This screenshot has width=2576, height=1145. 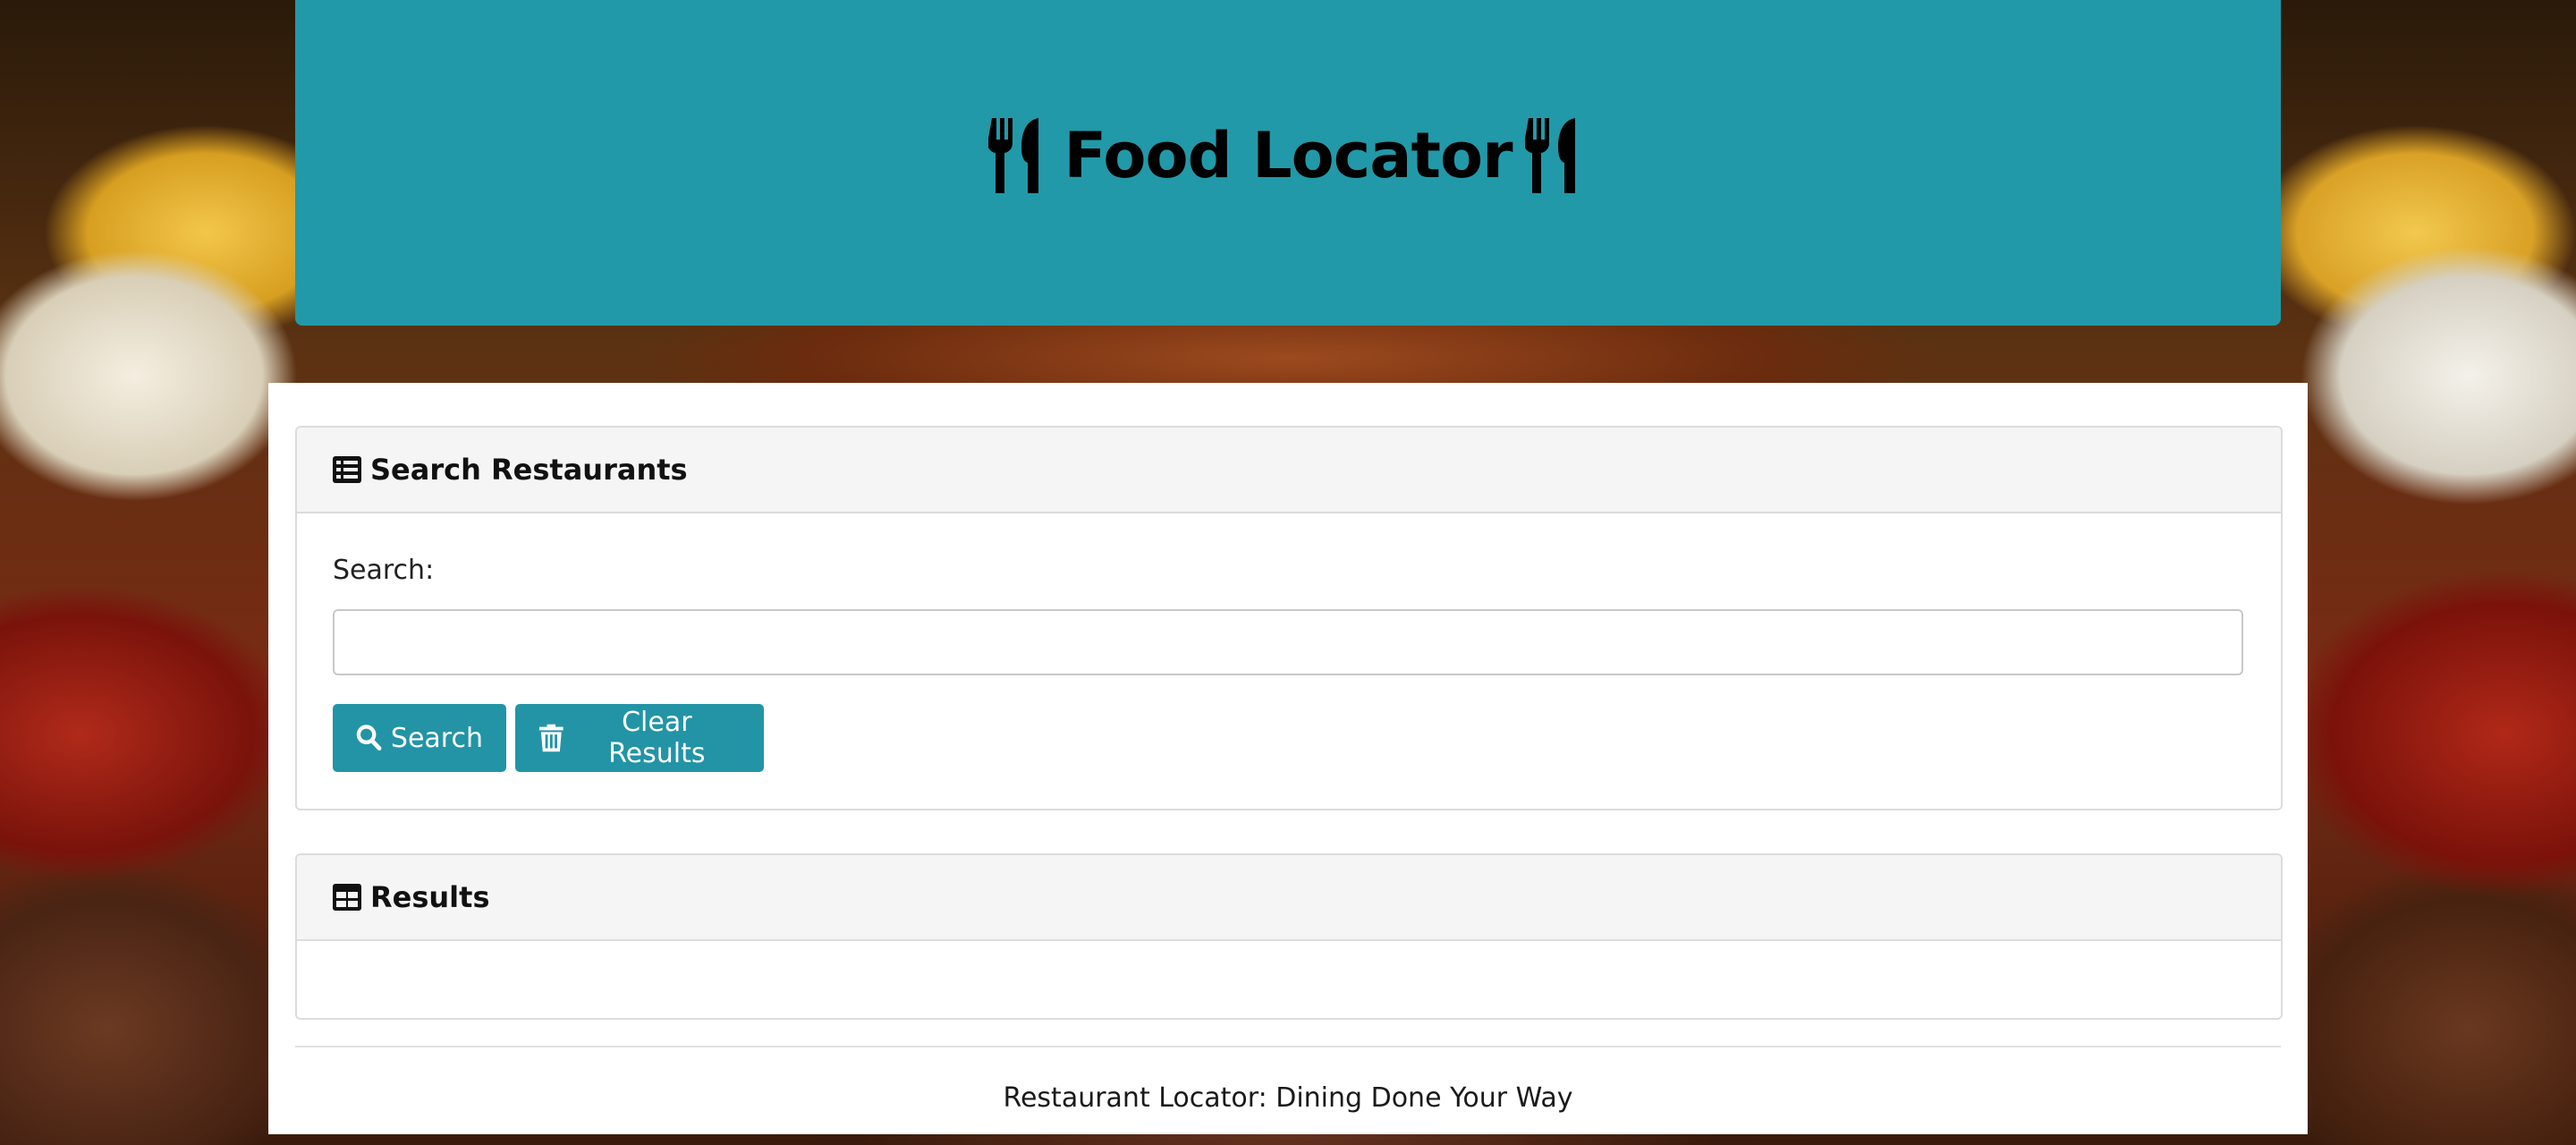 I want to click on page-title-group: Food Locator, so click(x=1287, y=155).